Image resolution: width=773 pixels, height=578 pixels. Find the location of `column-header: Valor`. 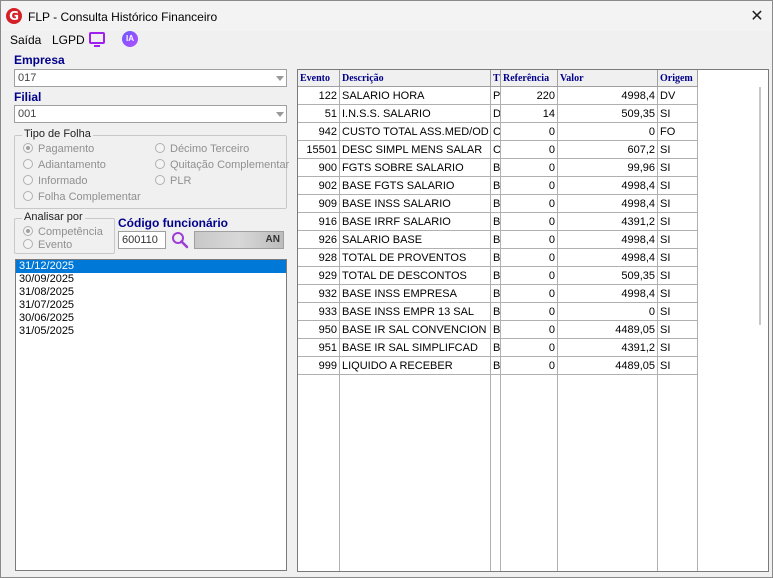

column-header: Valor is located at coordinates (608, 78).